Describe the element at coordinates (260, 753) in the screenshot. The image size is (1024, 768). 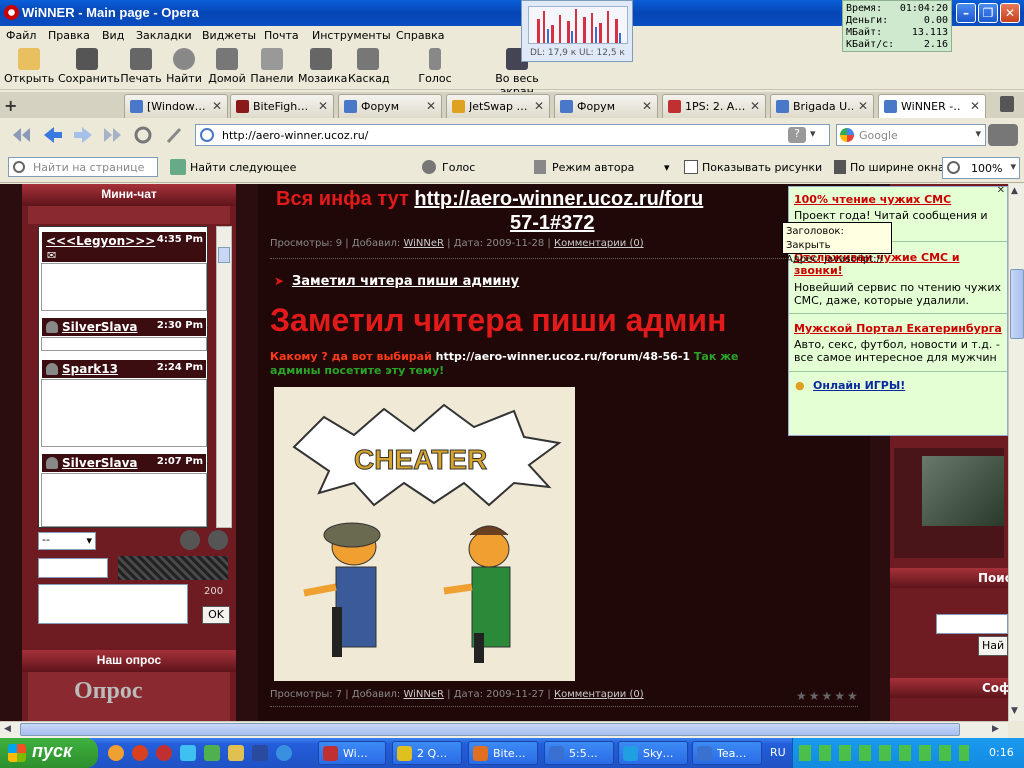
I see `desktop-icon` at that location.